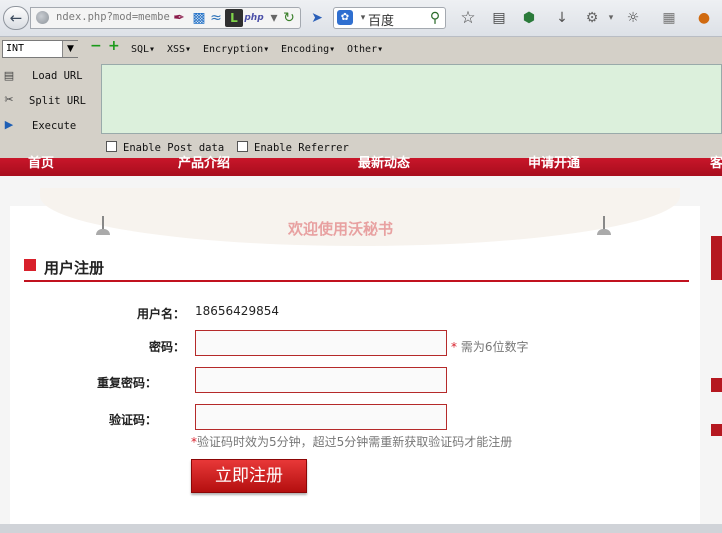 The height and width of the screenshot is (533, 722). Describe the element at coordinates (499, 18) in the screenshot. I see `reading-list-icon: ▤` at that location.